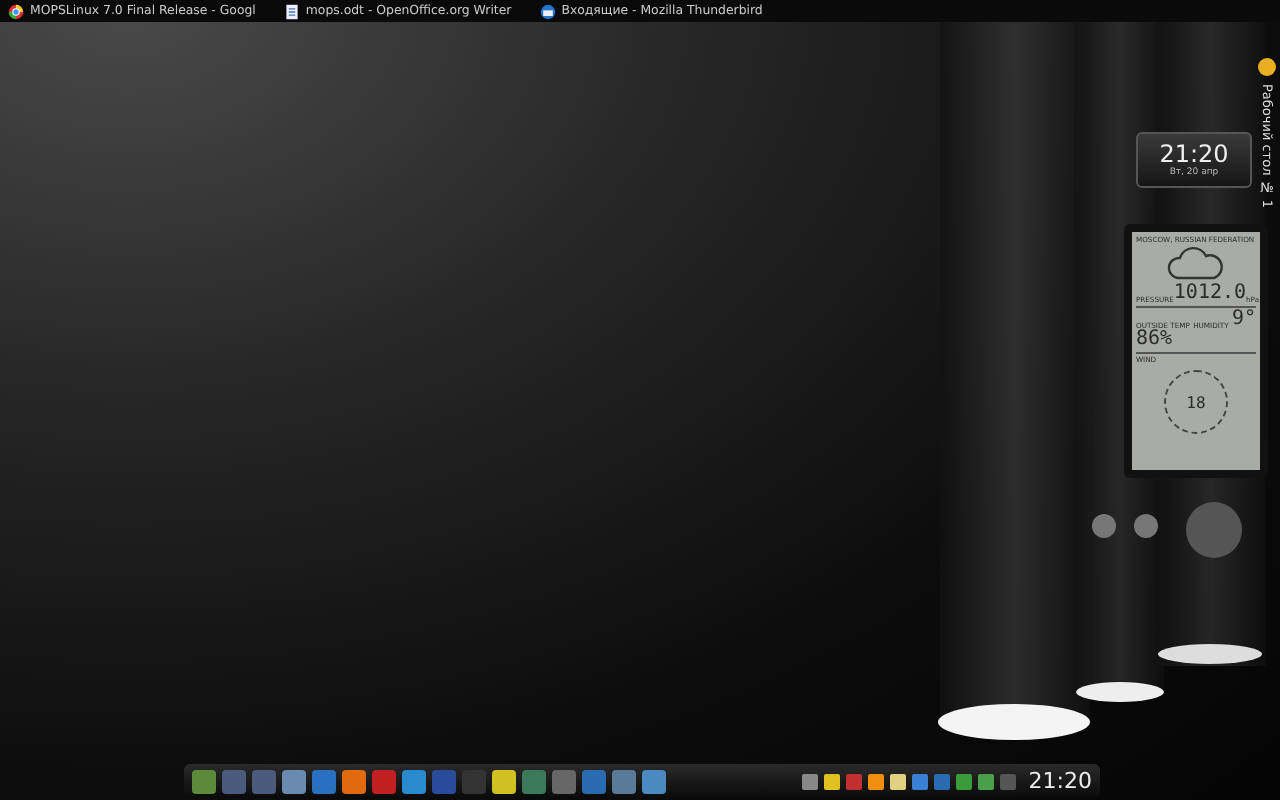 The width and height of the screenshot is (1280, 800). Describe the element at coordinates (1210, 294) in the screenshot. I see `pressure-value: 1012.0` at that location.